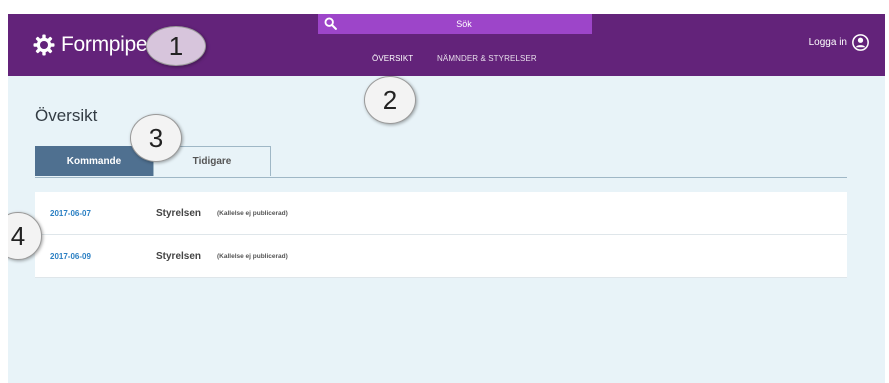 The height and width of the screenshot is (383, 889). Describe the element at coordinates (107, 44) in the screenshot. I see `logo-text: Formpipe.` at that location.